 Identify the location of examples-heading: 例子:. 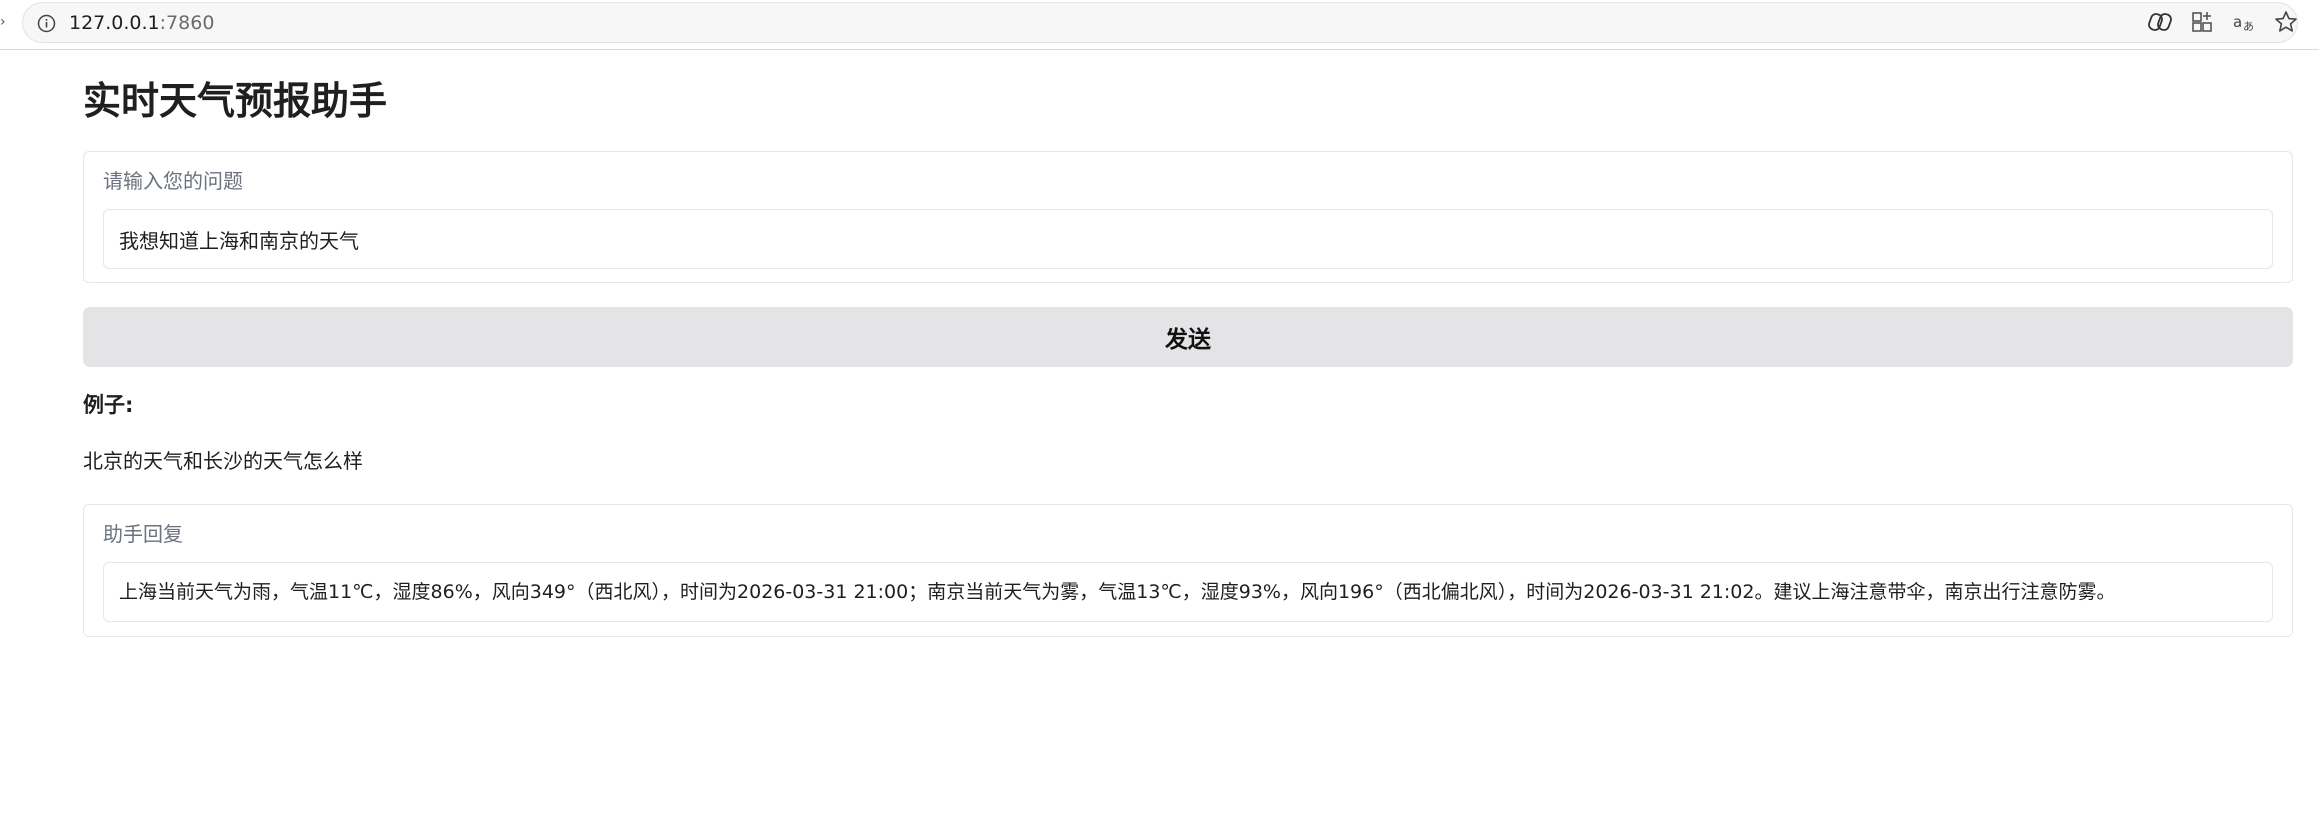
(108, 405).